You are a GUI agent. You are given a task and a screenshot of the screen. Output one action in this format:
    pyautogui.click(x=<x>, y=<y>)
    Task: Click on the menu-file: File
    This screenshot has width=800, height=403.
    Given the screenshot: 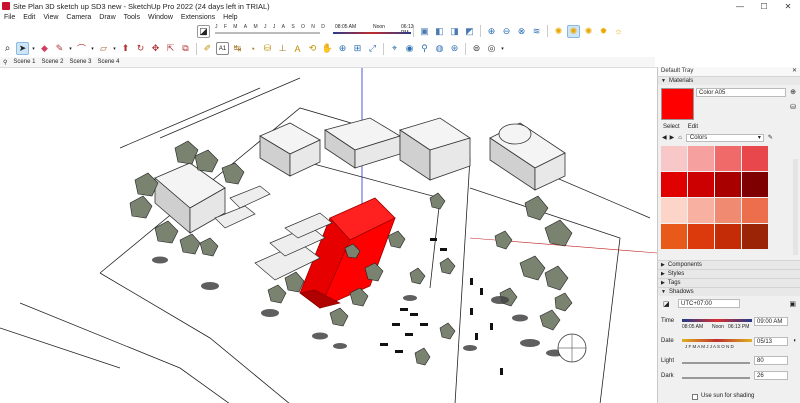 What is the action you would take?
    pyautogui.click(x=9, y=17)
    